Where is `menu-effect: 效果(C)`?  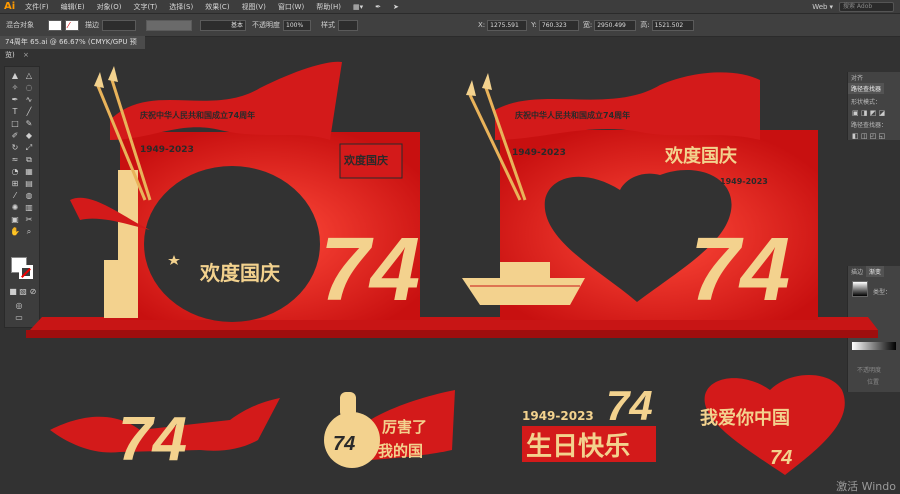 menu-effect: 效果(C) is located at coordinates (217, 7).